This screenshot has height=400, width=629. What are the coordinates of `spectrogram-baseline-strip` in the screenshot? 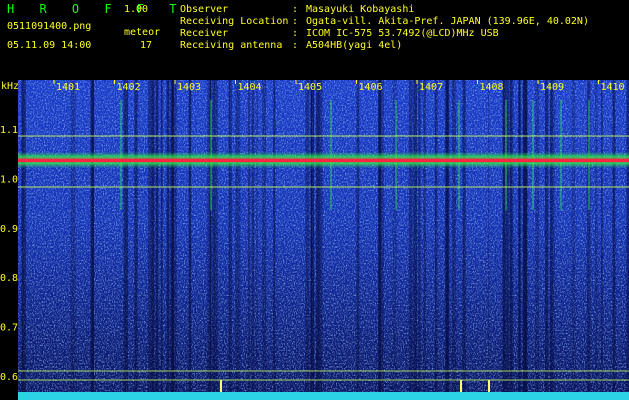 It's located at (323, 396).